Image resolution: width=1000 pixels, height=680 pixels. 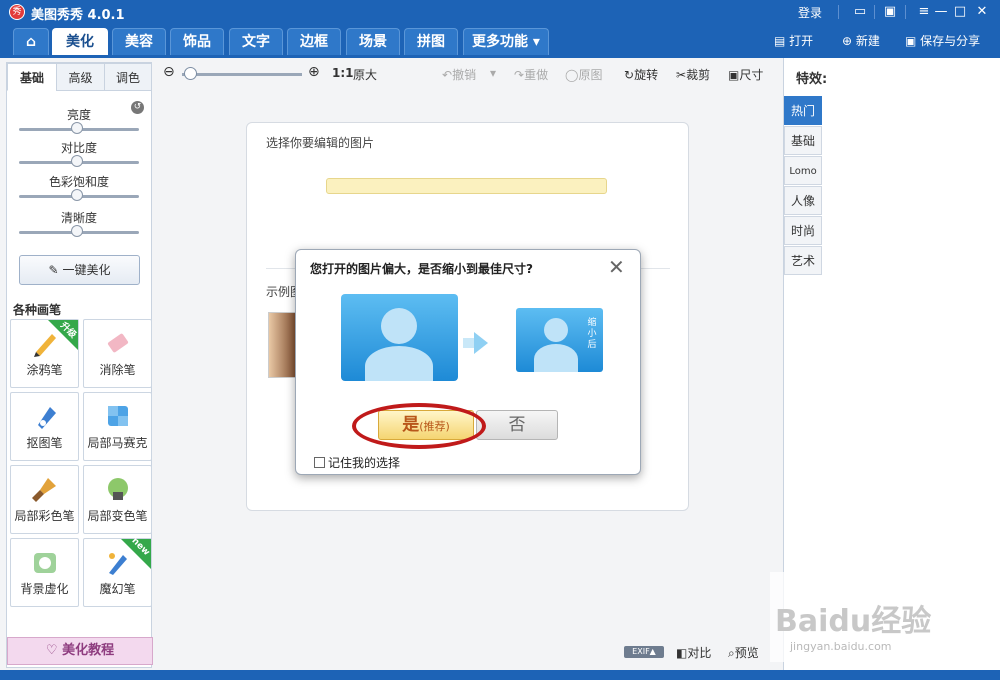 I want to click on shrunk-tag: 缩小后, so click(x=592, y=334).